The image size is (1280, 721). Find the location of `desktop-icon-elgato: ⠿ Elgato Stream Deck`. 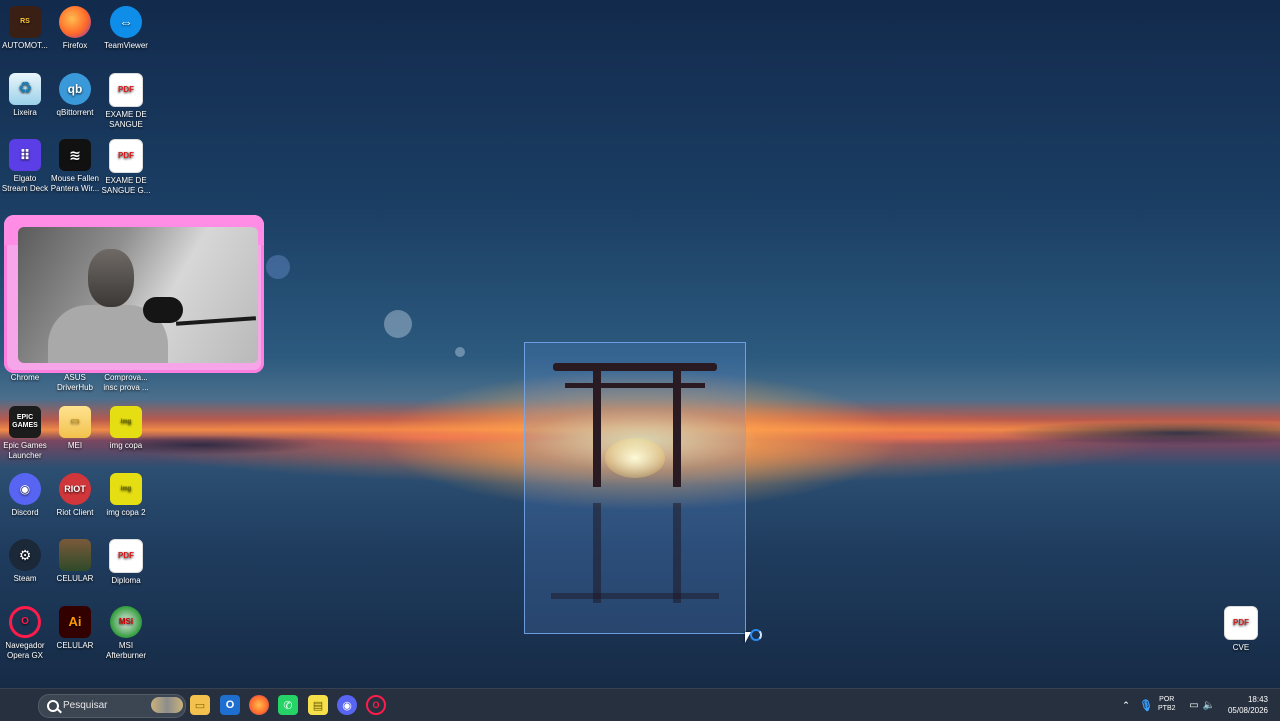

desktop-icon-elgato: ⠿ Elgato Stream Deck is located at coordinates (25, 166).